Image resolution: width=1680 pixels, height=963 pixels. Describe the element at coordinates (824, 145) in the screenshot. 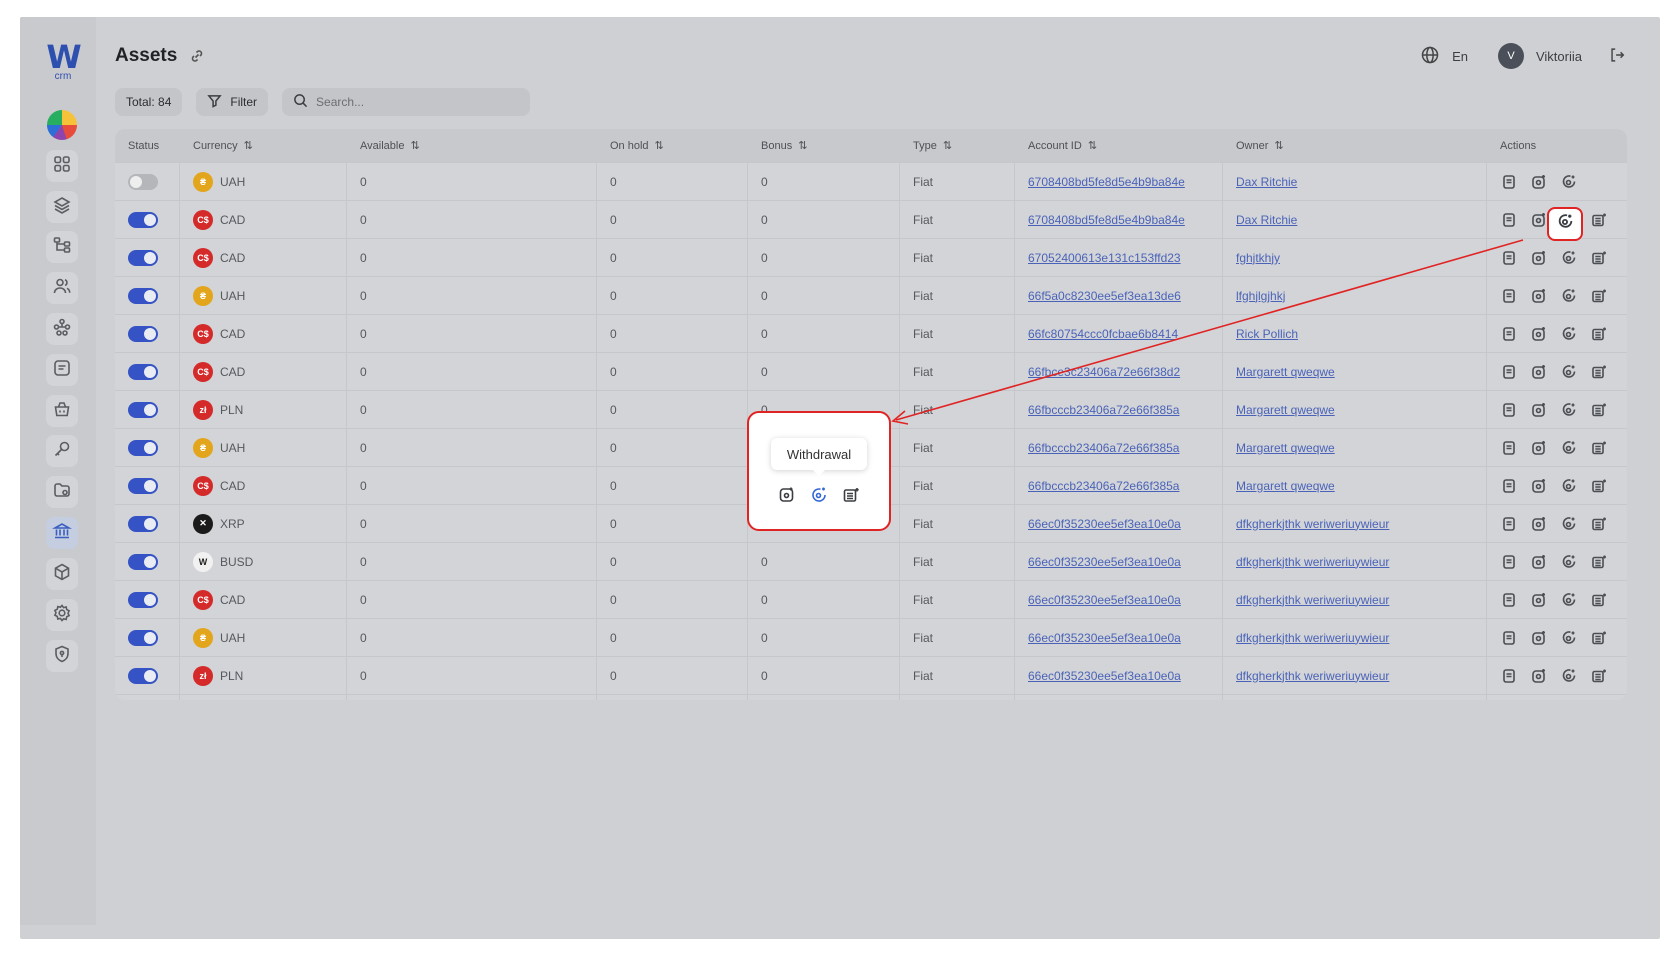

I see `column-header: Bonus ⇅` at that location.